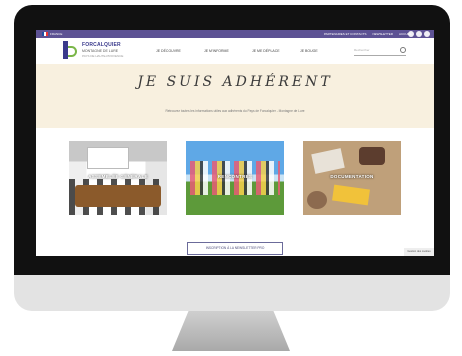  Describe the element at coordinates (427, 34) in the screenshot. I see `youtube-icon` at that location.